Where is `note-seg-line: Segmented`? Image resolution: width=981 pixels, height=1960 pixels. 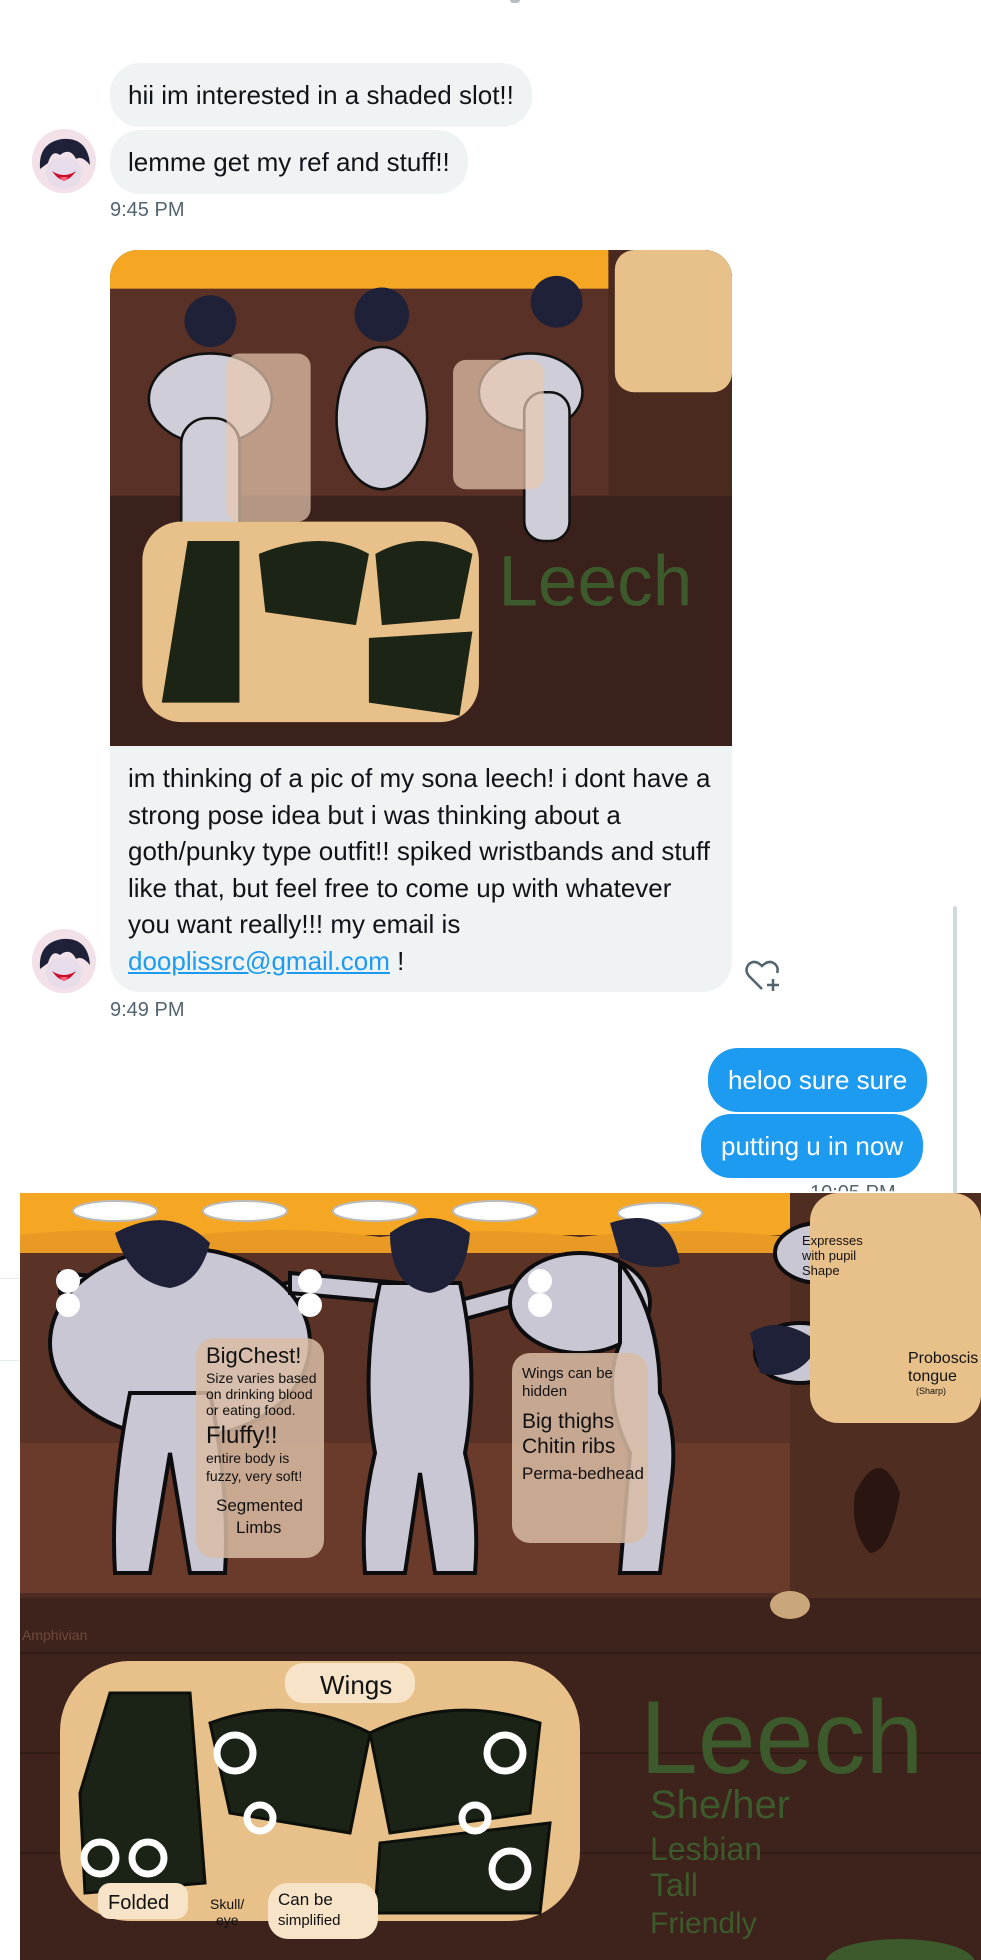 note-seg-line: Segmented is located at coordinates (259, 1505).